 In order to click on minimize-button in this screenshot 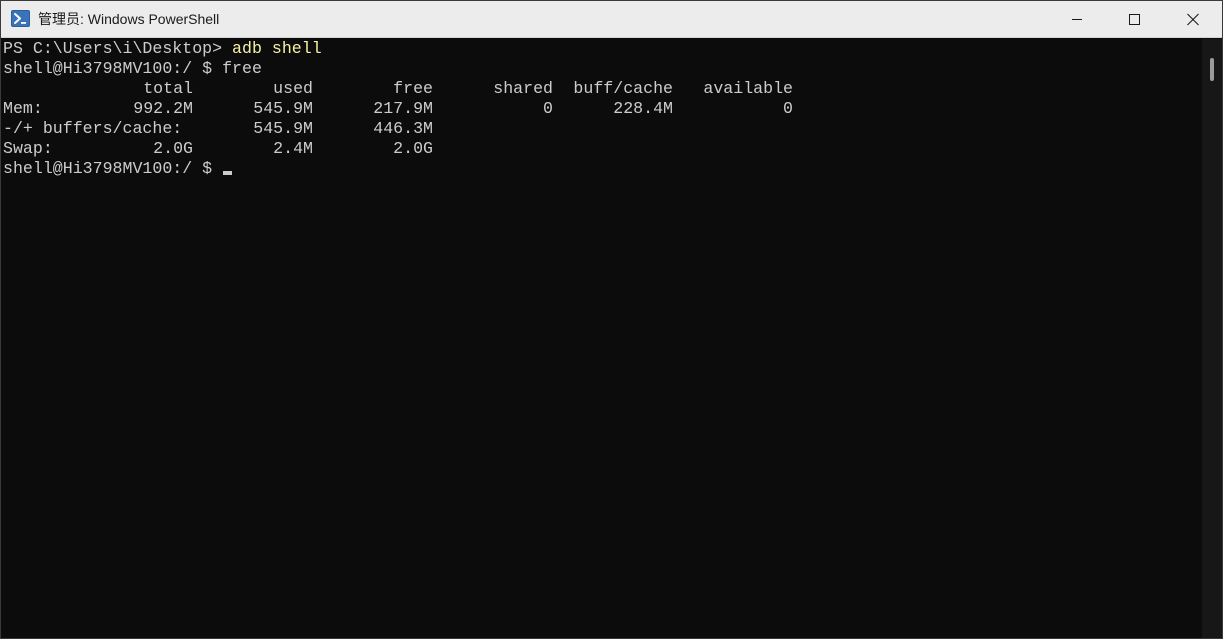, I will do `click(1076, 19)`.